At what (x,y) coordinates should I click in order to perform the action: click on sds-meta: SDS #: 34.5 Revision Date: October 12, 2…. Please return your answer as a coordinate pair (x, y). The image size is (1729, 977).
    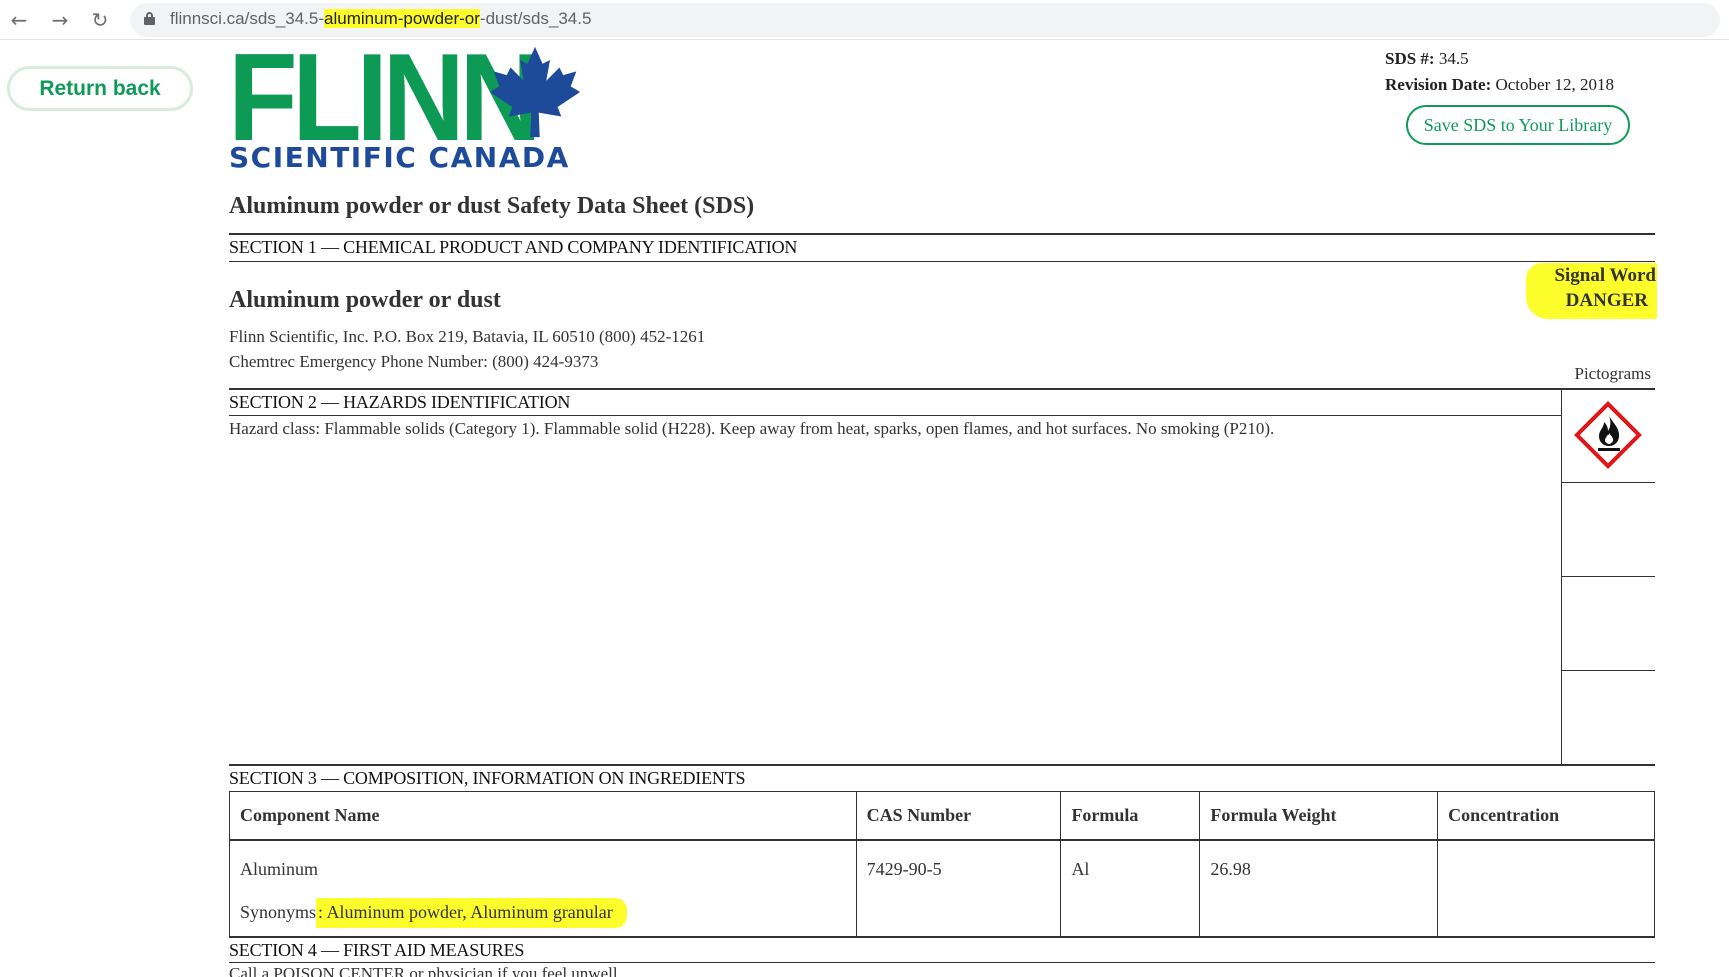
    Looking at the image, I should click on (1499, 72).